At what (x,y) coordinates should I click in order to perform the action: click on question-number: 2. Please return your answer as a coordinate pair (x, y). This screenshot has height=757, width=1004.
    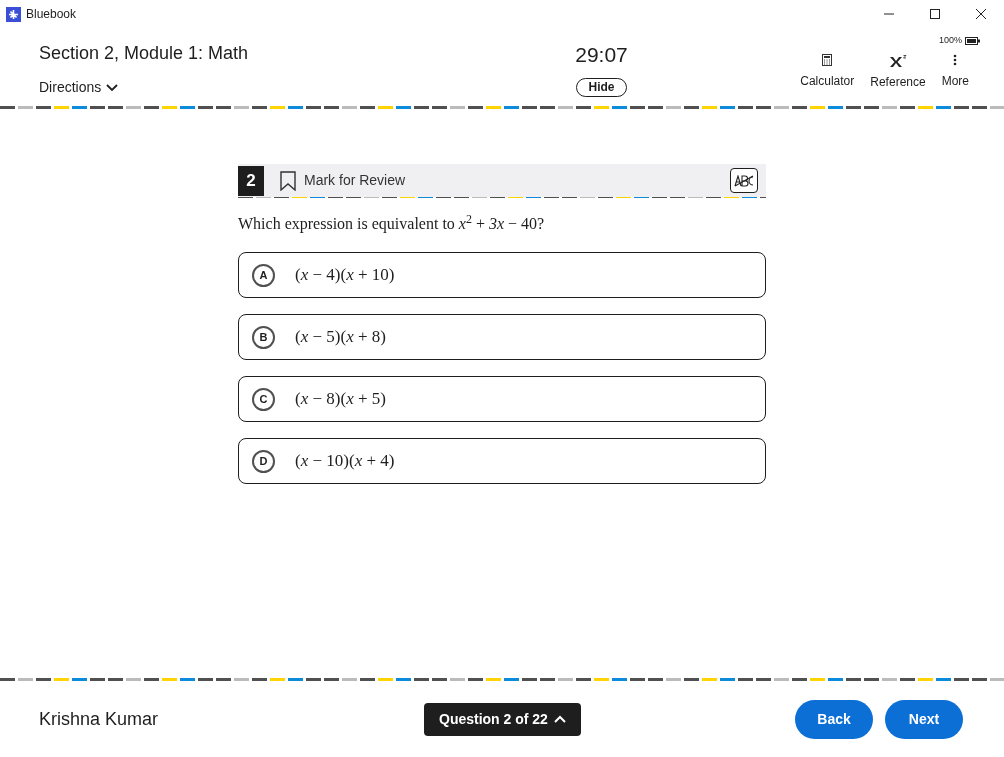
    Looking at the image, I should click on (251, 180).